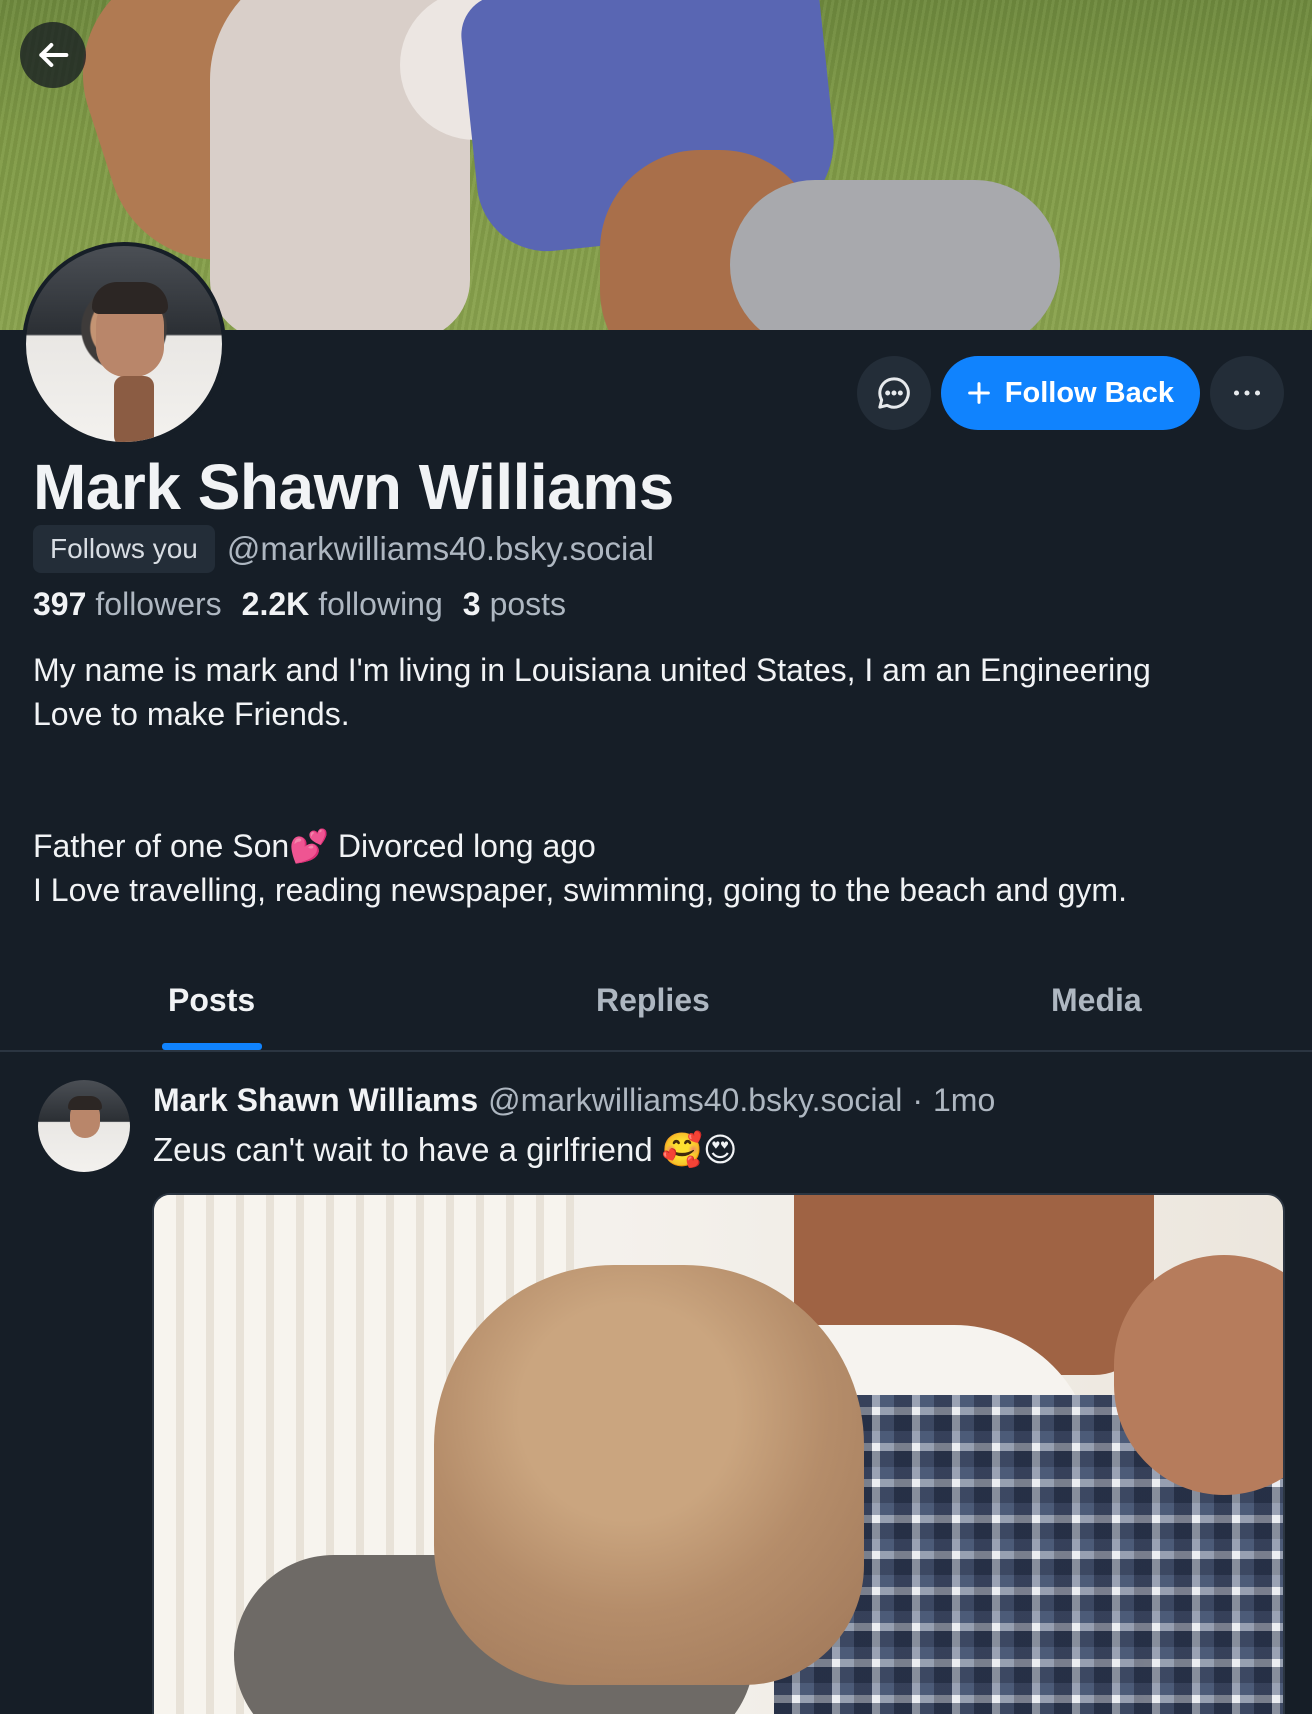 This screenshot has height=1714, width=1312. I want to click on profile-actions: Follow Back, so click(1070, 393).